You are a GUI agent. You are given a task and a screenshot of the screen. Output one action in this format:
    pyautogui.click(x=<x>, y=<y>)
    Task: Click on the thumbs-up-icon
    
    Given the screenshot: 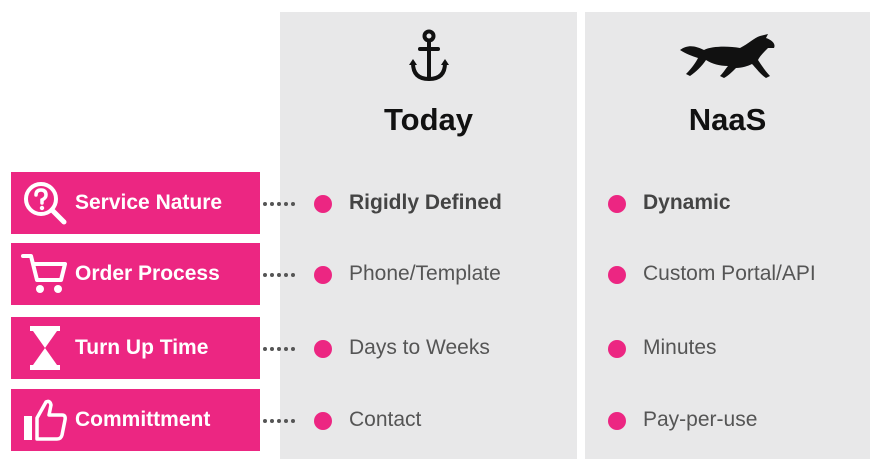 What is the action you would take?
    pyautogui.click(x=45, y=420)
    